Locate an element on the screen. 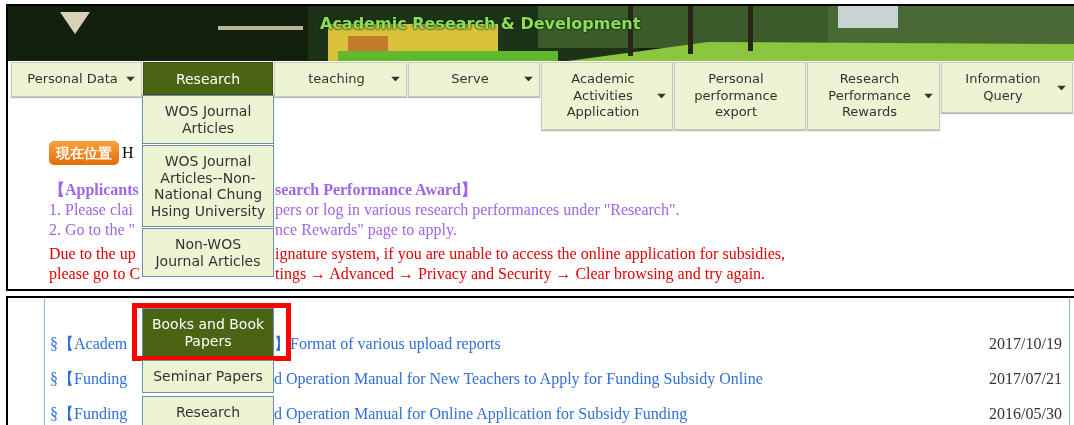 The height and width of the screenshot is (425, 1074). menu-item: WOS Journal Articles is located at coordinates (208, 119).